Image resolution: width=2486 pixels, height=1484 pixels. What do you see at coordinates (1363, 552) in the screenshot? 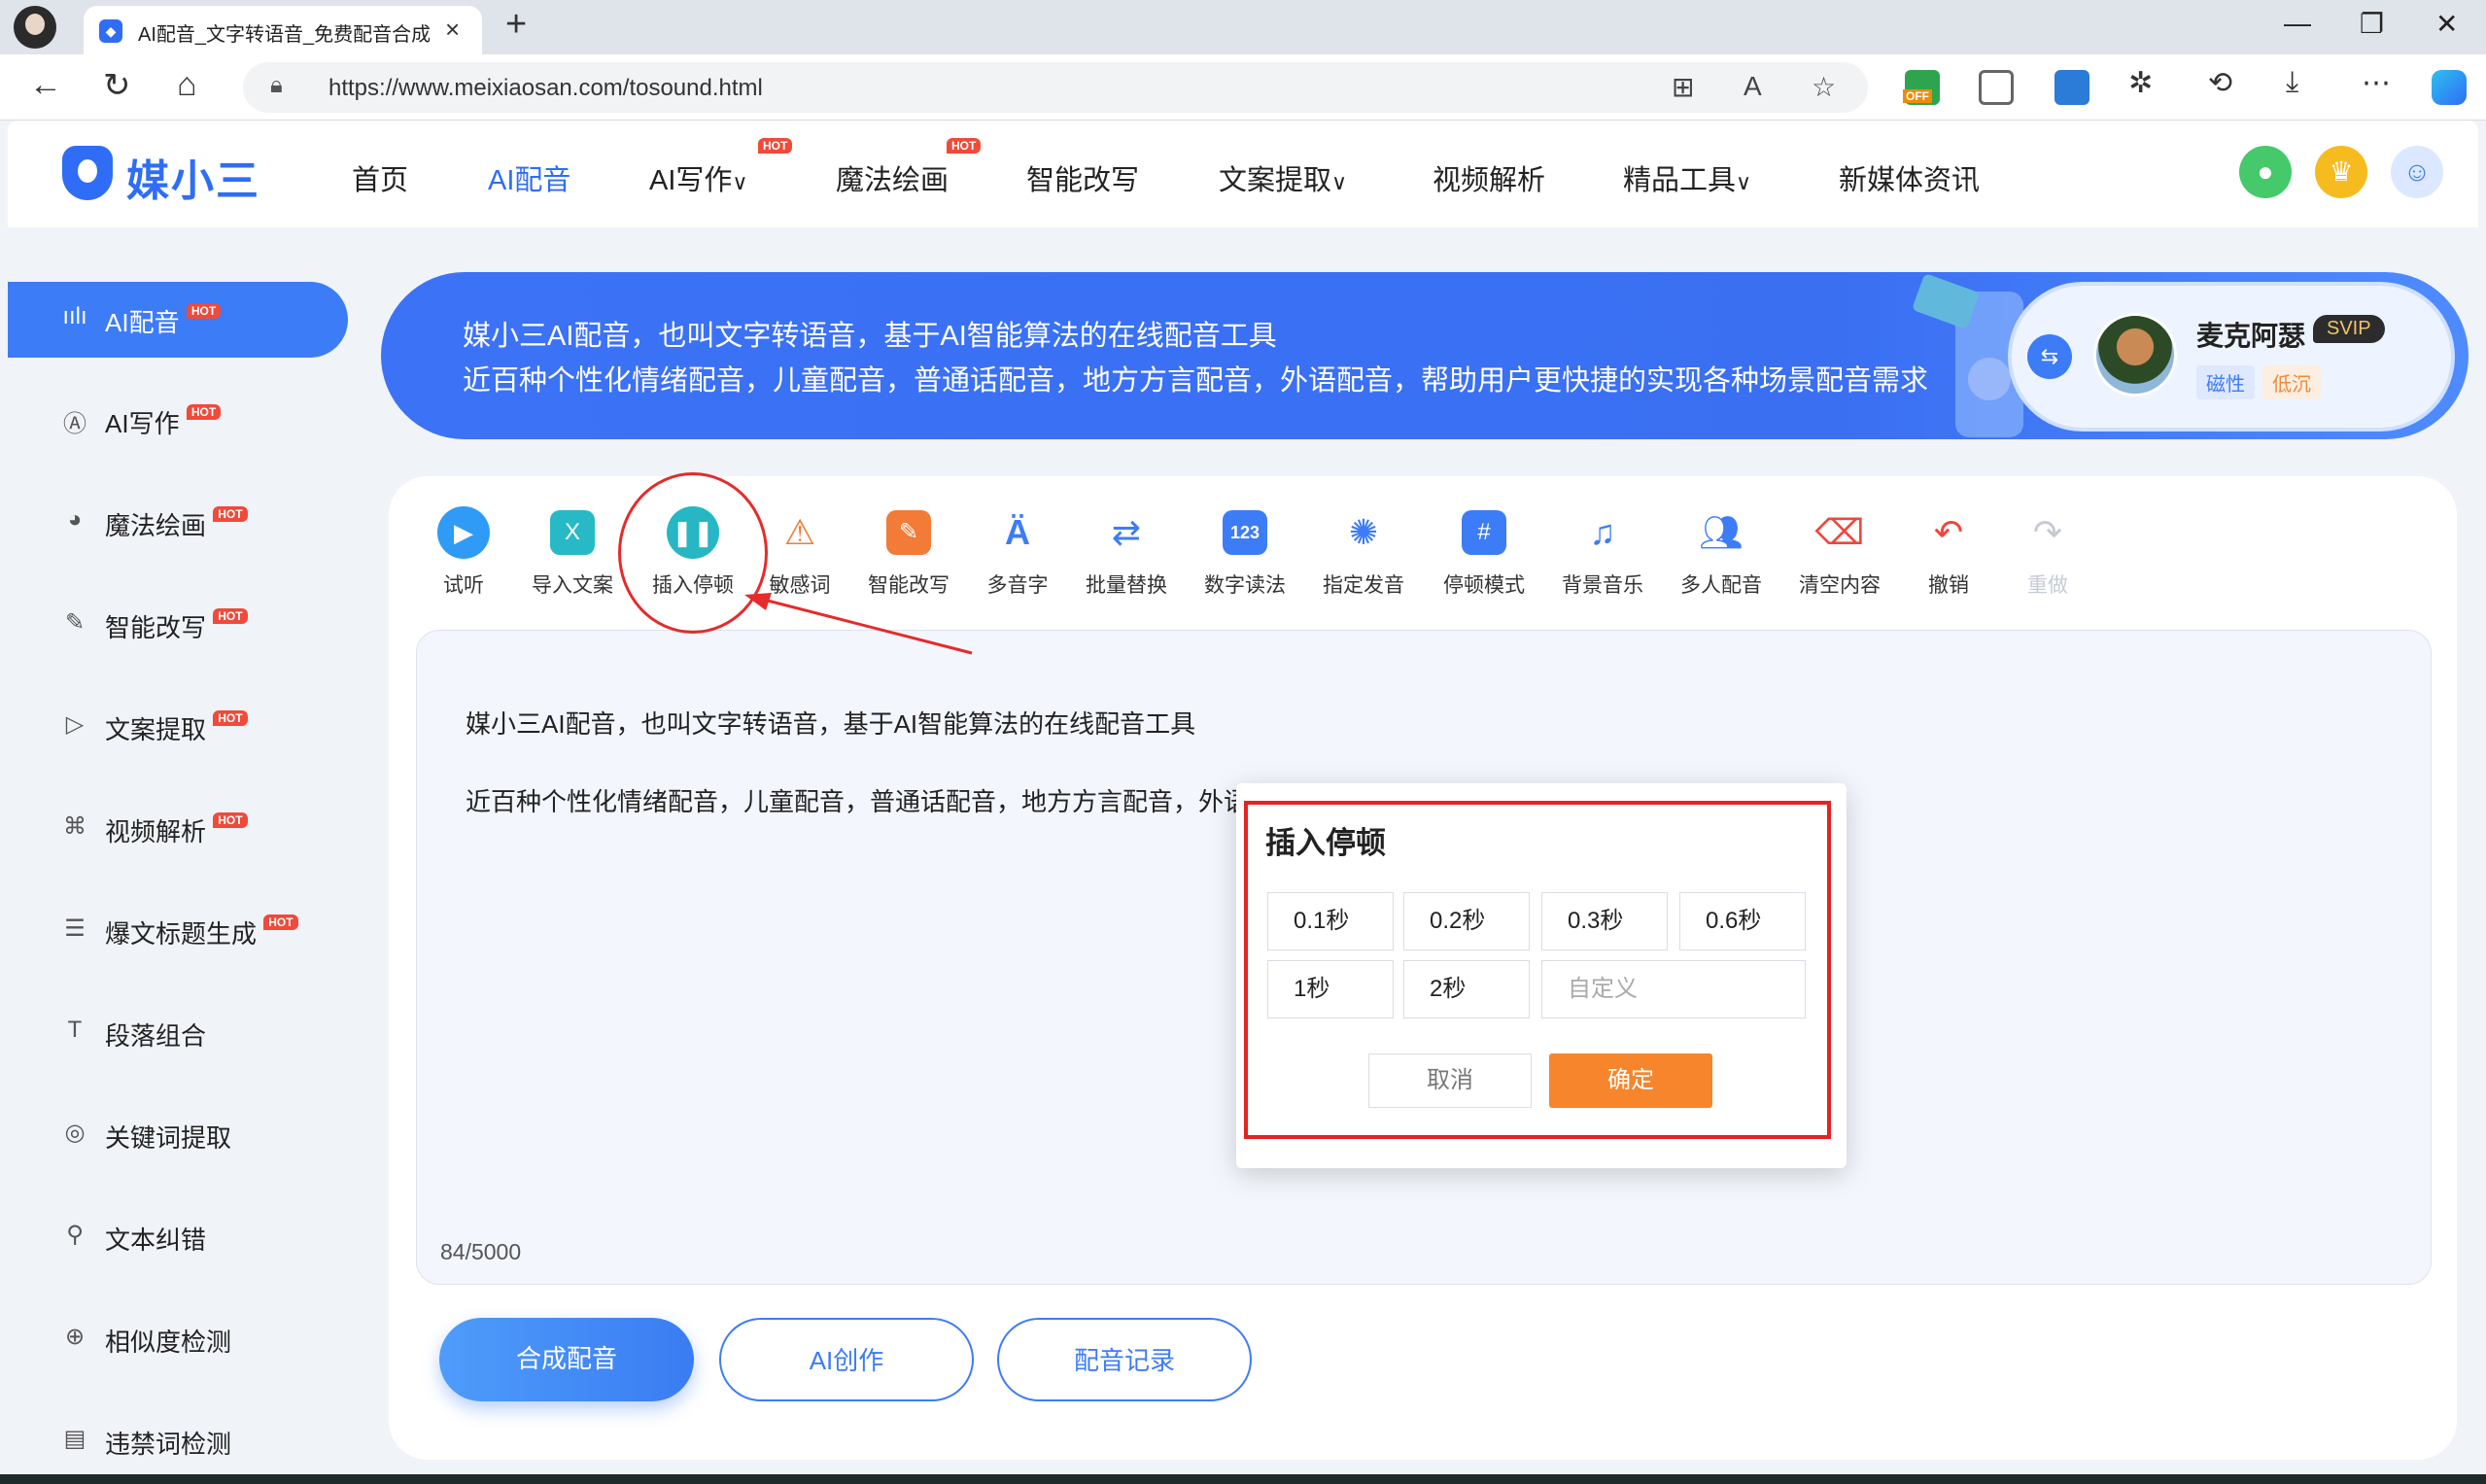
I see `tool-specify-pronunciation: ✺ 指定发音` at bounding box center [1363, 552].